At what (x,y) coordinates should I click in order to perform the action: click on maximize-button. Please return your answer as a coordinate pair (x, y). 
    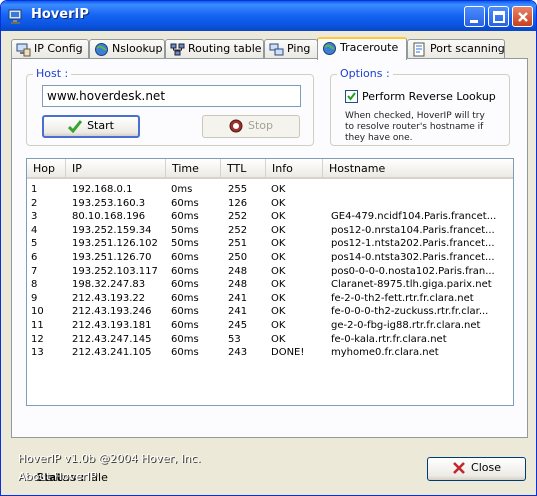
    Looking at the image, I should click on (498, 16).